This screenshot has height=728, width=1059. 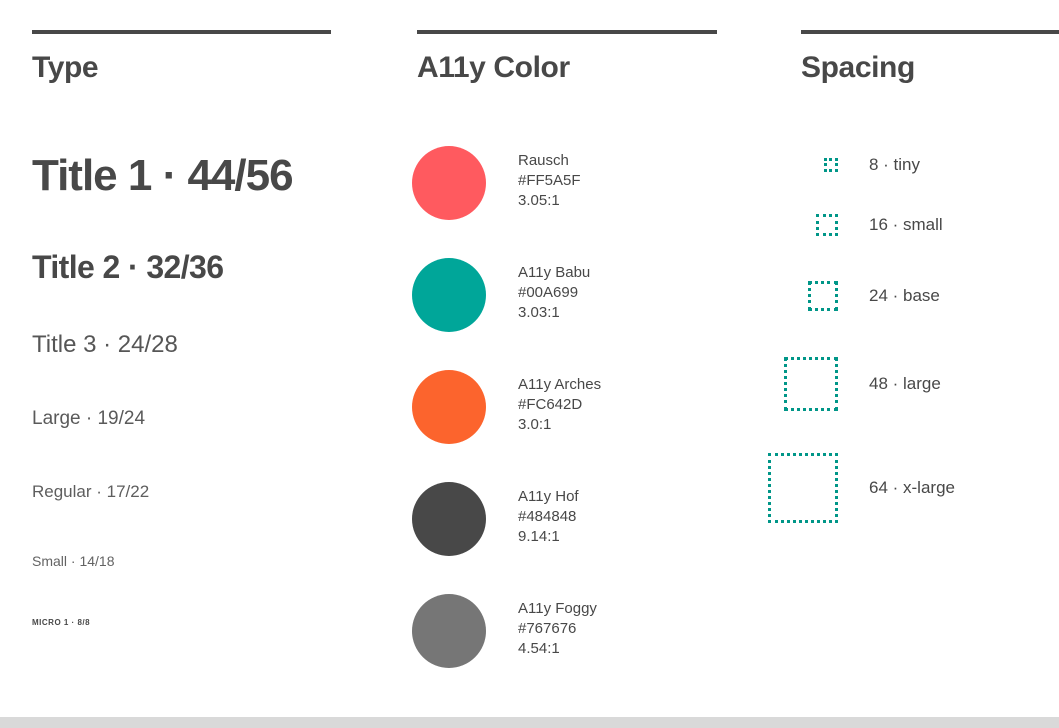 I want to click on color-swatch-info: Rausch #FF5A5F 3.05:1, so click(x=549, y=178).